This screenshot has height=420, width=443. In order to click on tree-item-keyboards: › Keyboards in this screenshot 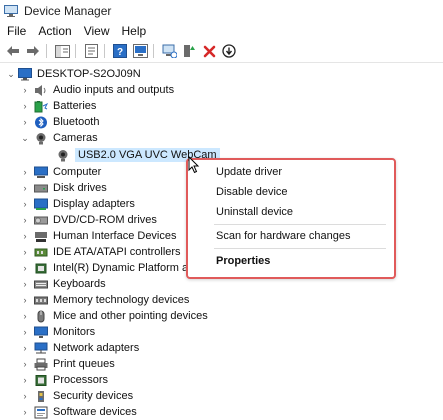, I will do `click(63, 284)`.